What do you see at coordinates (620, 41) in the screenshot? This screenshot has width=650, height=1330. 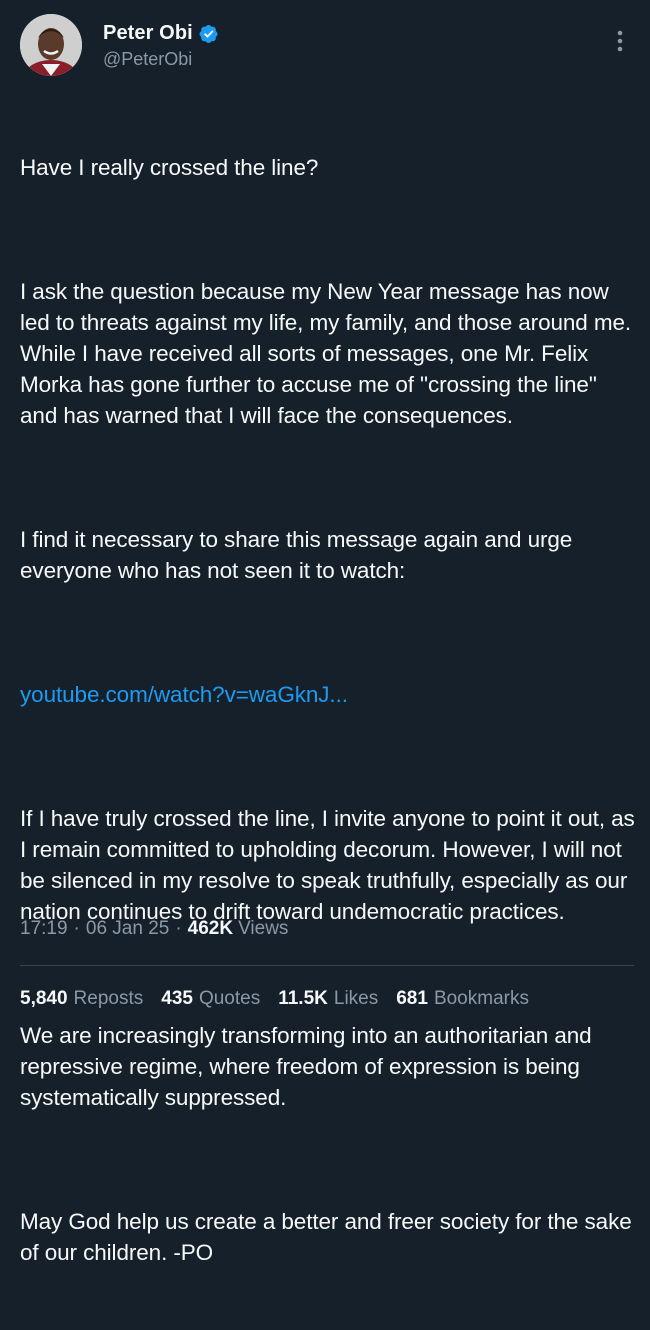 I see `more-vertical-icon` at bounding box center [620, 41].